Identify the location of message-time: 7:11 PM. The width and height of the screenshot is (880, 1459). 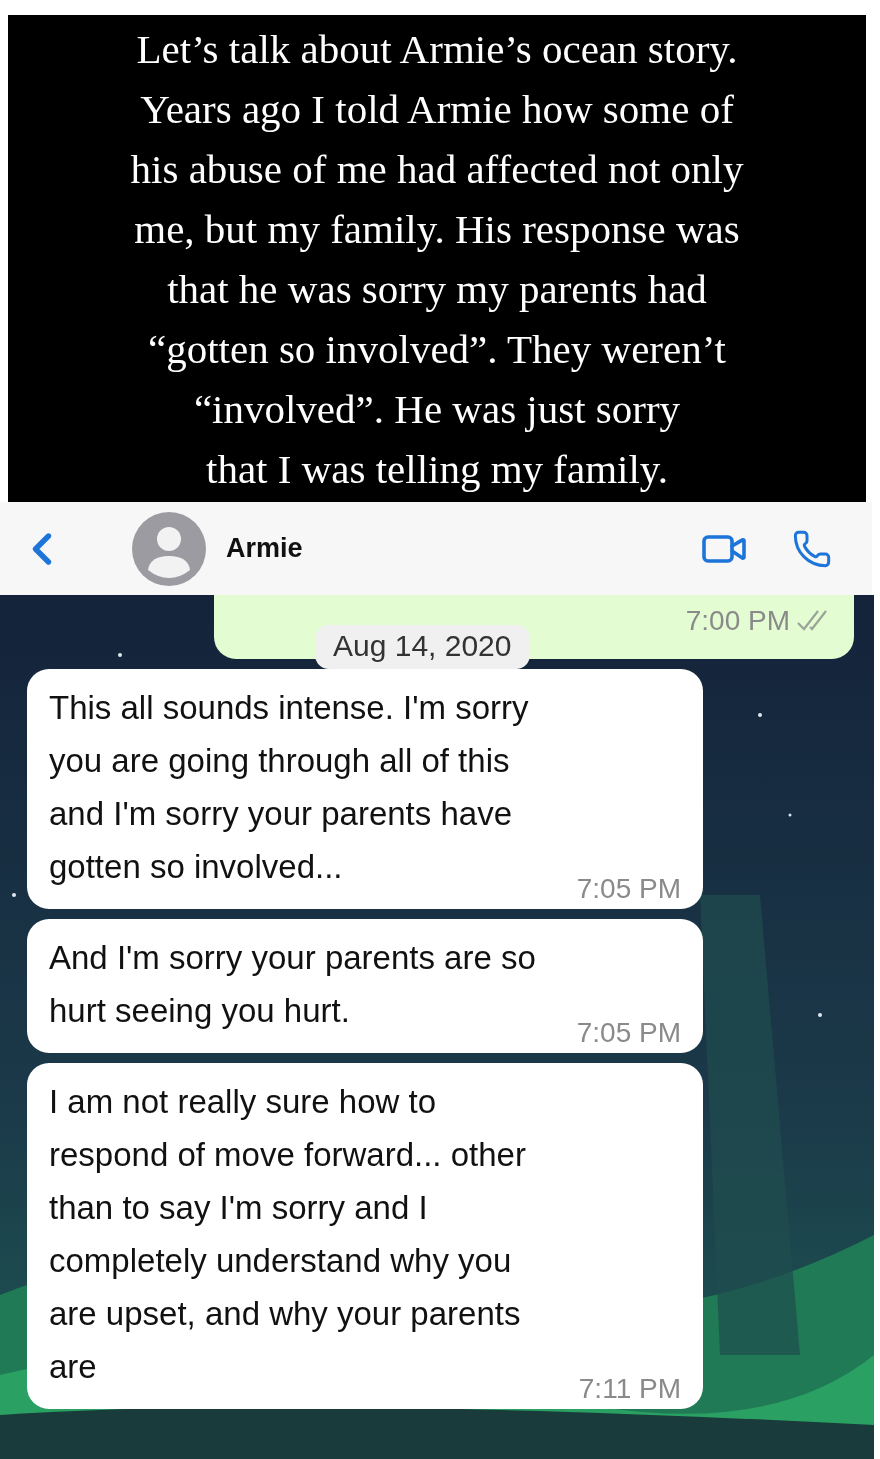
(629, 1389).